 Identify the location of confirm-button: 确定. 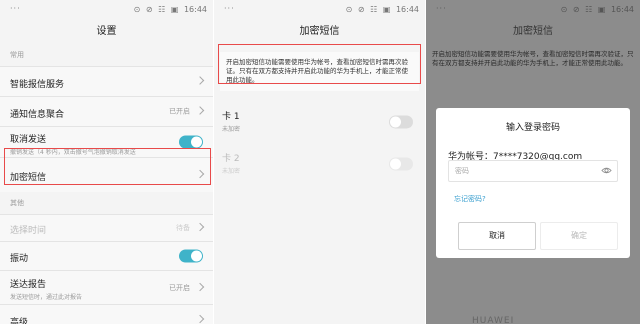
(579, 236).